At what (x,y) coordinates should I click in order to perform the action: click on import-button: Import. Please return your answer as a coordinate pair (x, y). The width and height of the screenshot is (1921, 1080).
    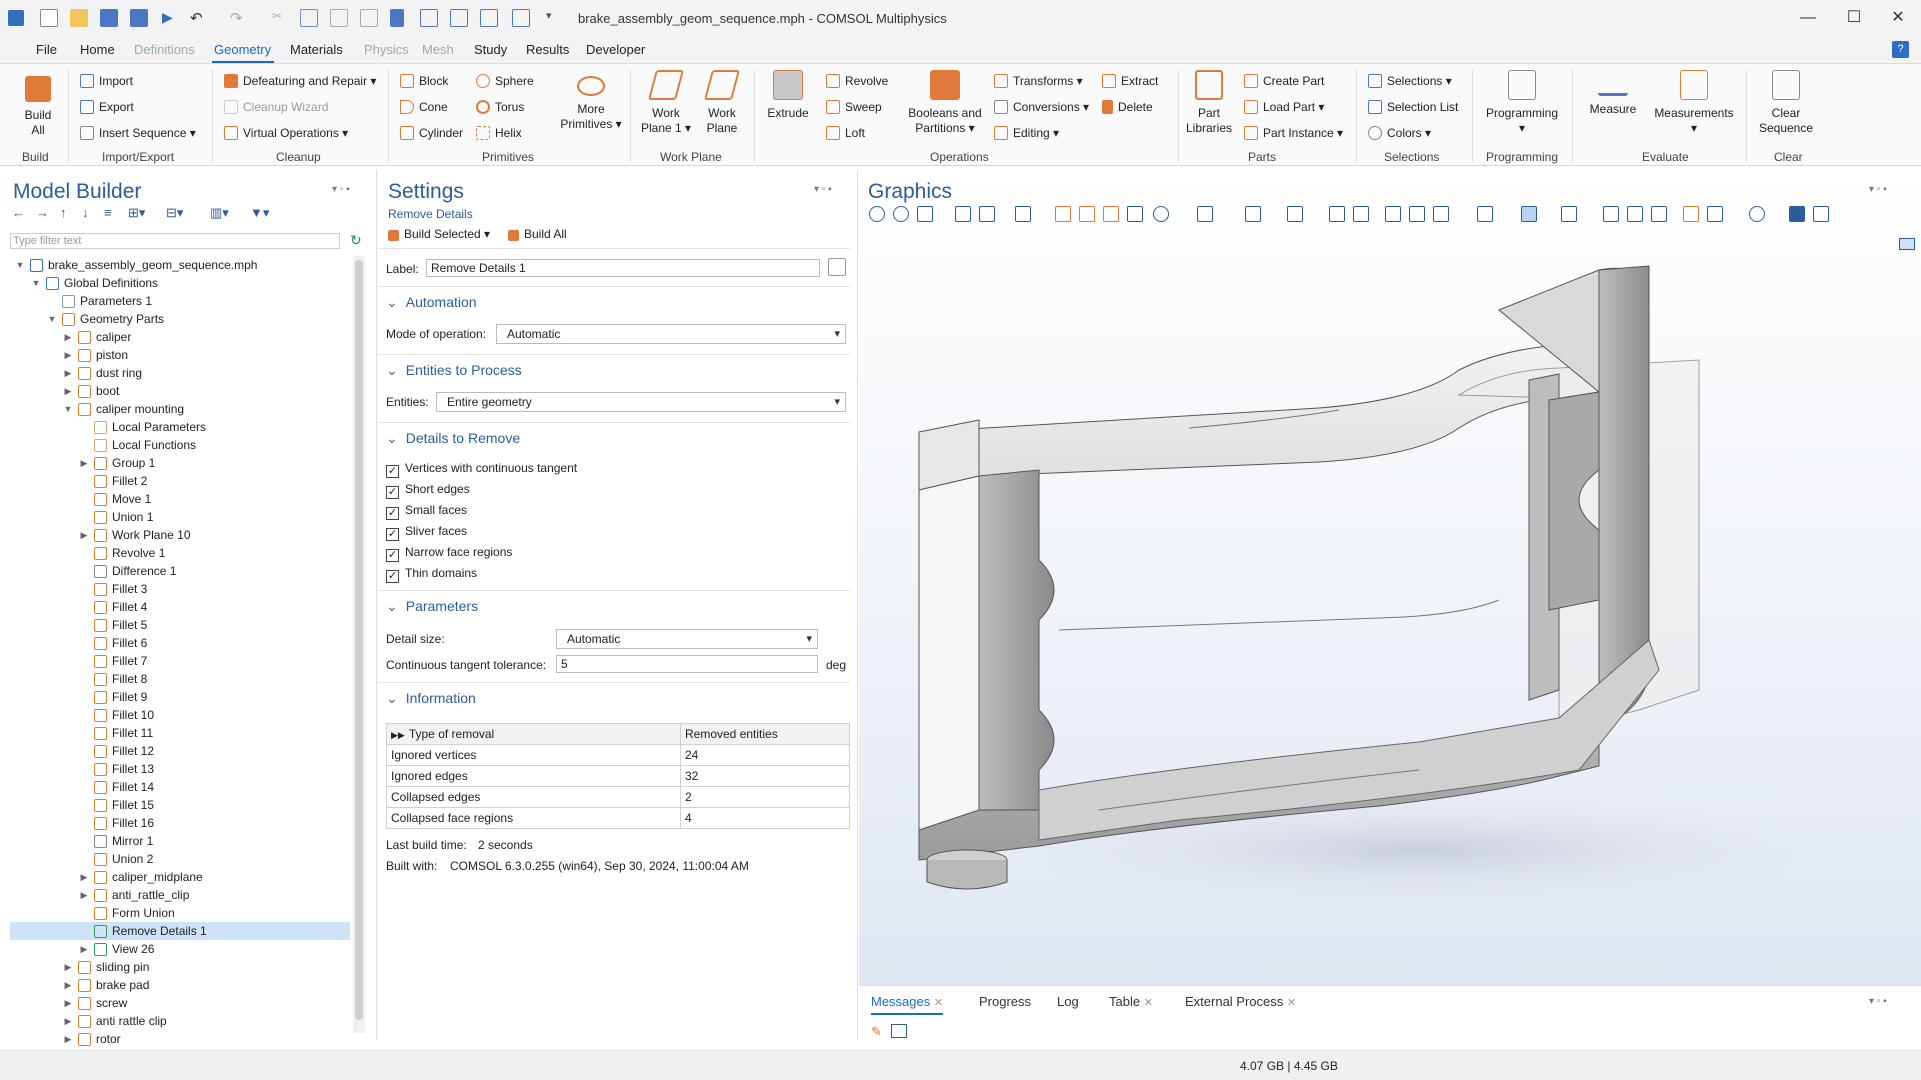
    Looking at the image, I should click on (106, 81).